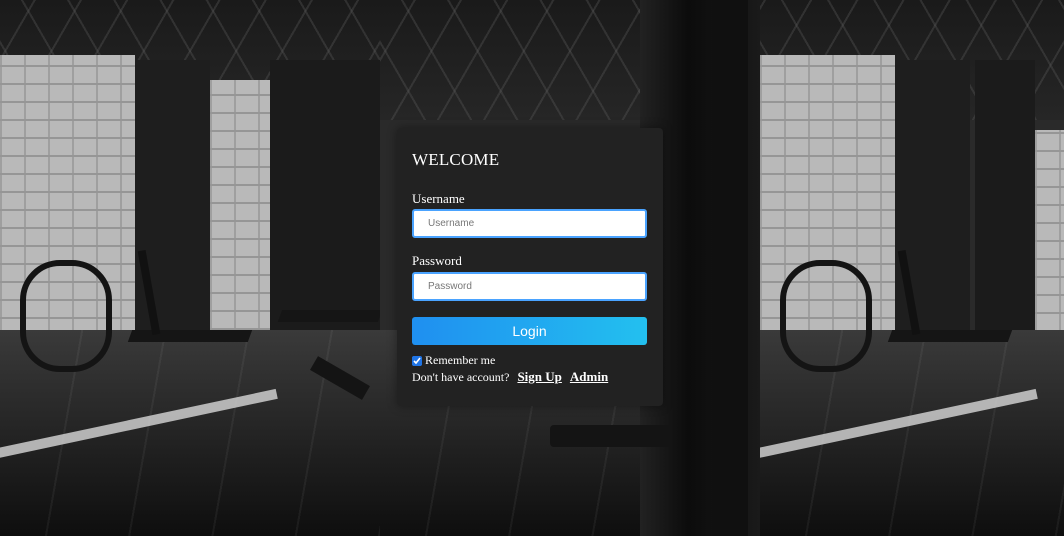 Image resolution: width=1064 pixels, height=536 pixels. What do you see at coordinates (529, 331) in the screenshot?
I see `login-button: Login` at bounding box center [529, 331].